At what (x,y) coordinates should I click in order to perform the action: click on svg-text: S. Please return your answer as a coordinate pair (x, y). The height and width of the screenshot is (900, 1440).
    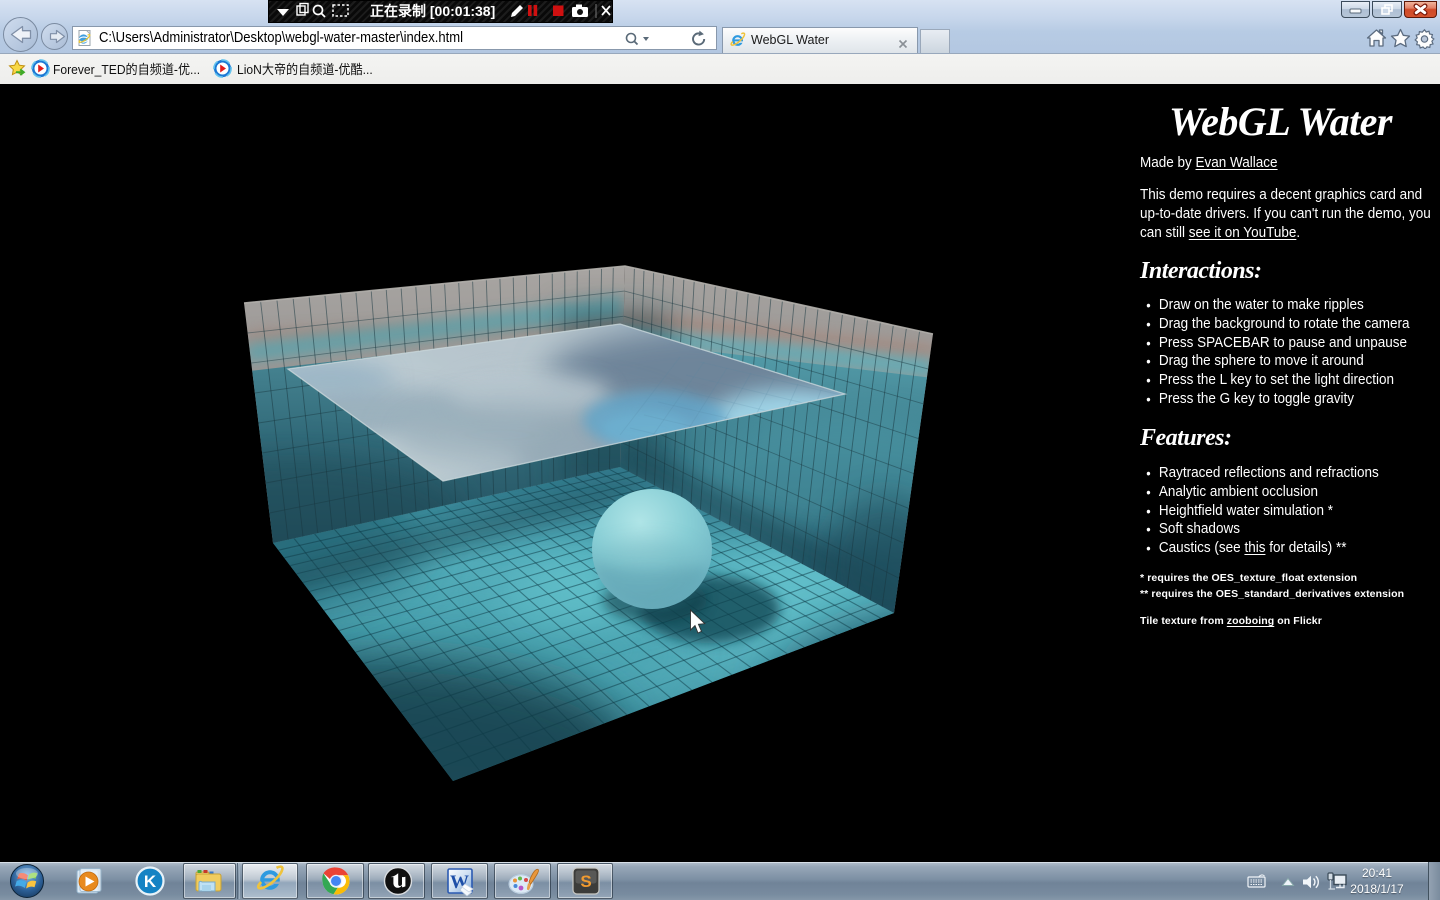
    Looking at the image, I should click on (585, 881).